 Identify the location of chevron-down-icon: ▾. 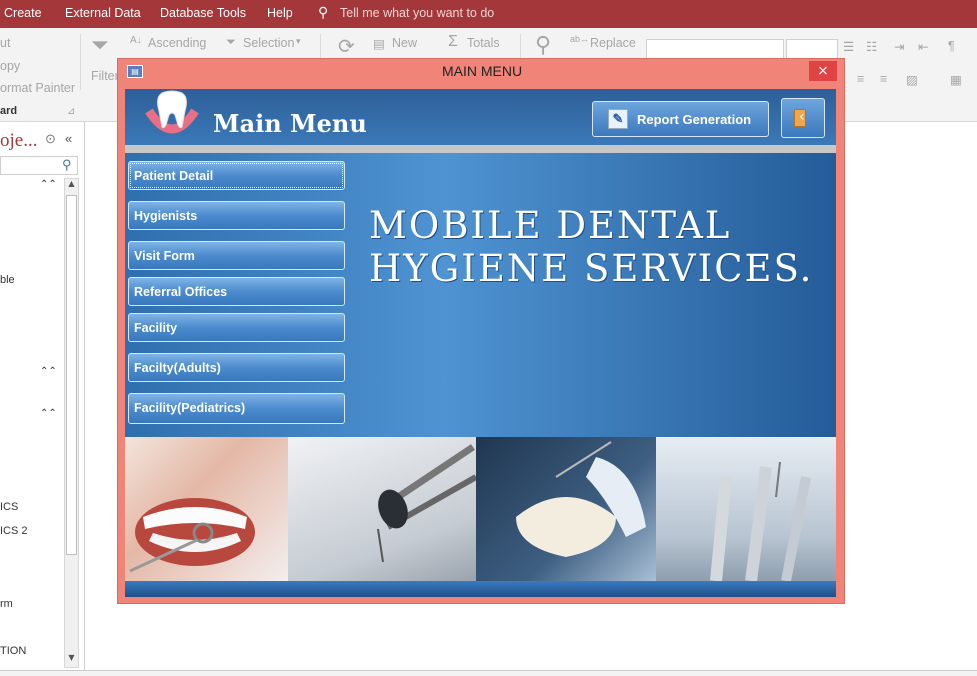
(298, 41).